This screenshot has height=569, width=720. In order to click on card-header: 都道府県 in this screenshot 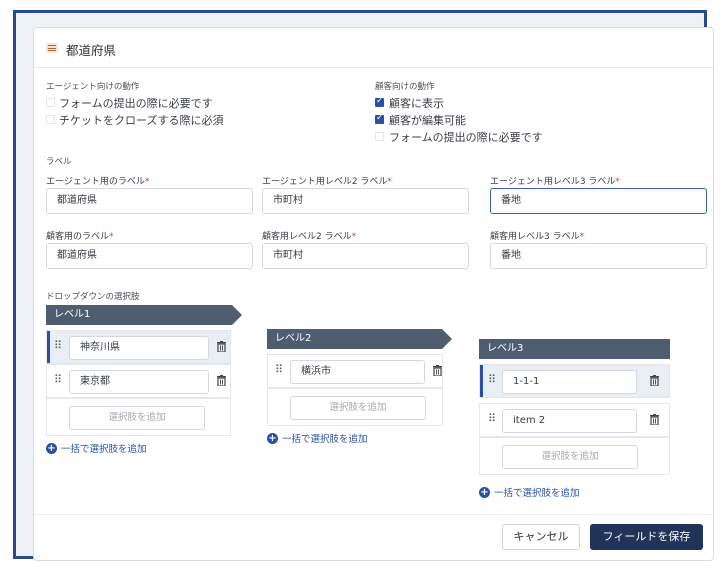, I will do `click(373, 48)`.